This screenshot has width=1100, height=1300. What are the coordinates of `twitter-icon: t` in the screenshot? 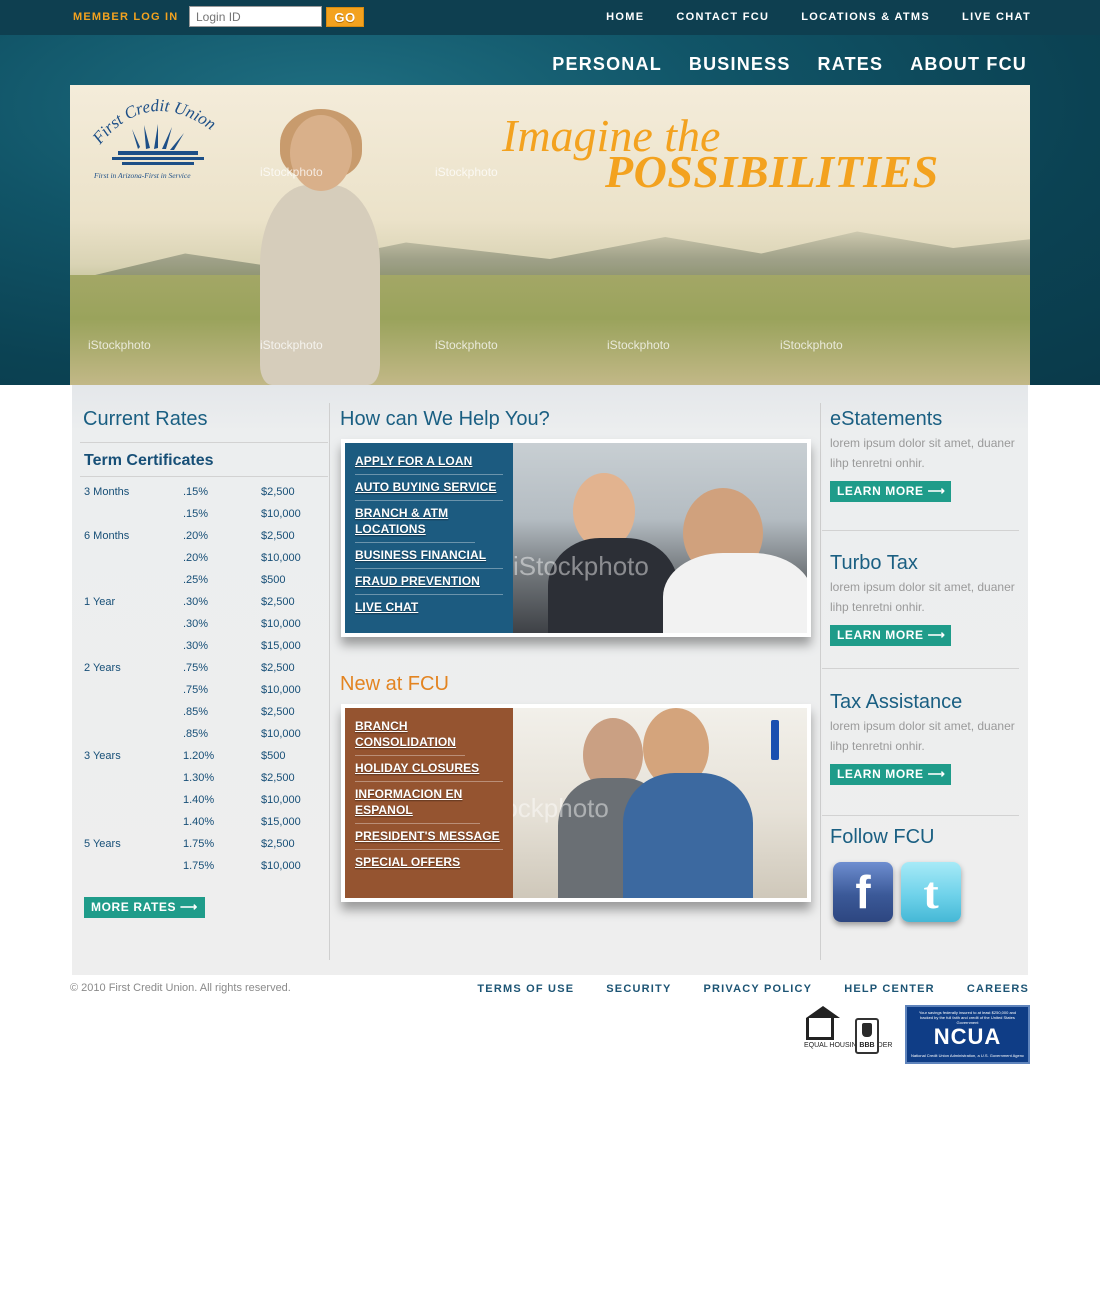 It's located at (931, 892).